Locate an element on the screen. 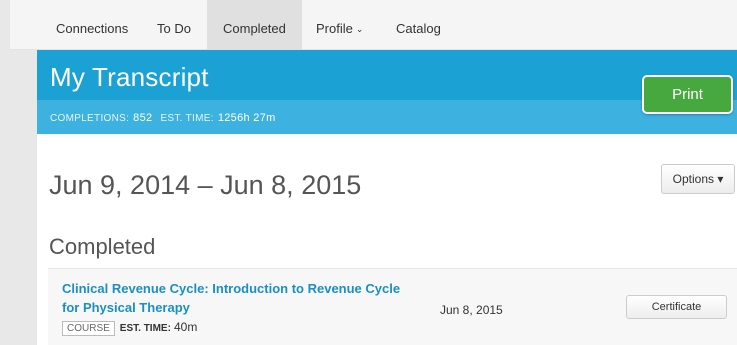 Image resolution: width=737 pixels, height=345 pixels. completions-label: COMPLETIONS: is located at coordinates (90, 118).